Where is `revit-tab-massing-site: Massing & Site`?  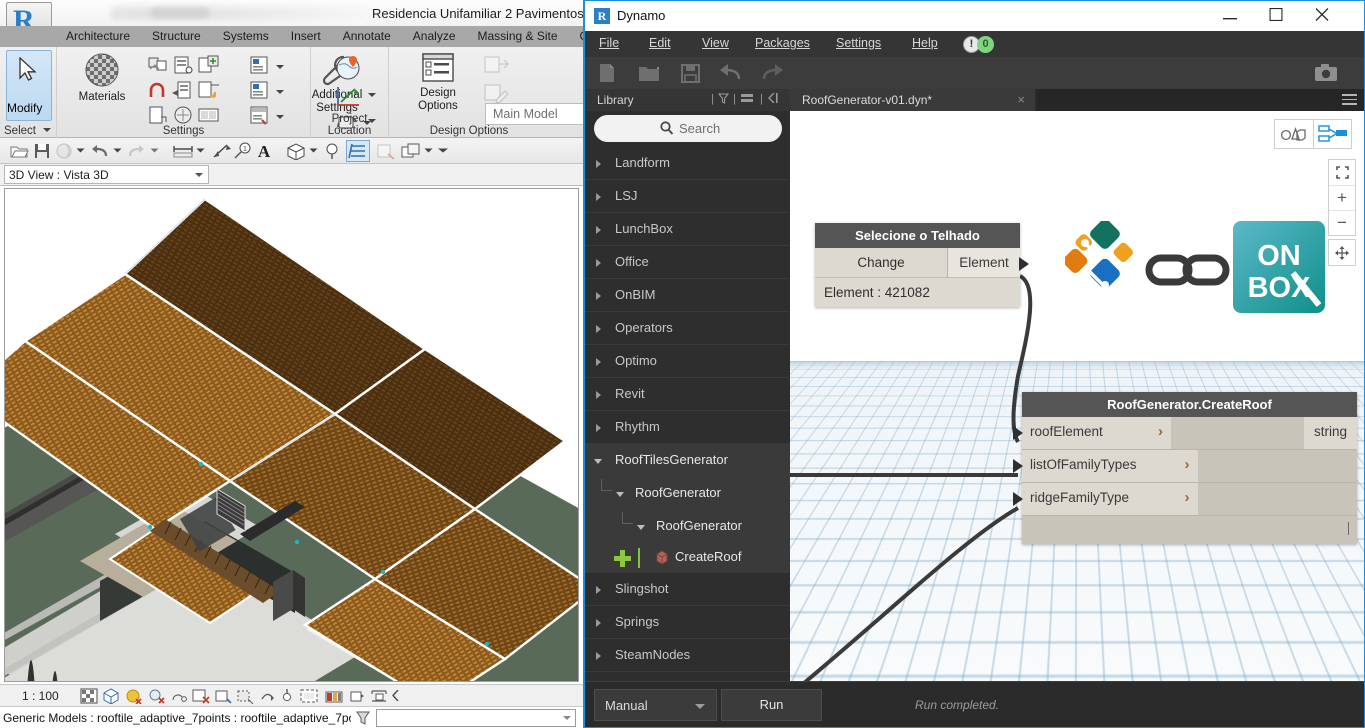
revit-tab-massing-site: Massing & Site is located at coordinates (518, 35).